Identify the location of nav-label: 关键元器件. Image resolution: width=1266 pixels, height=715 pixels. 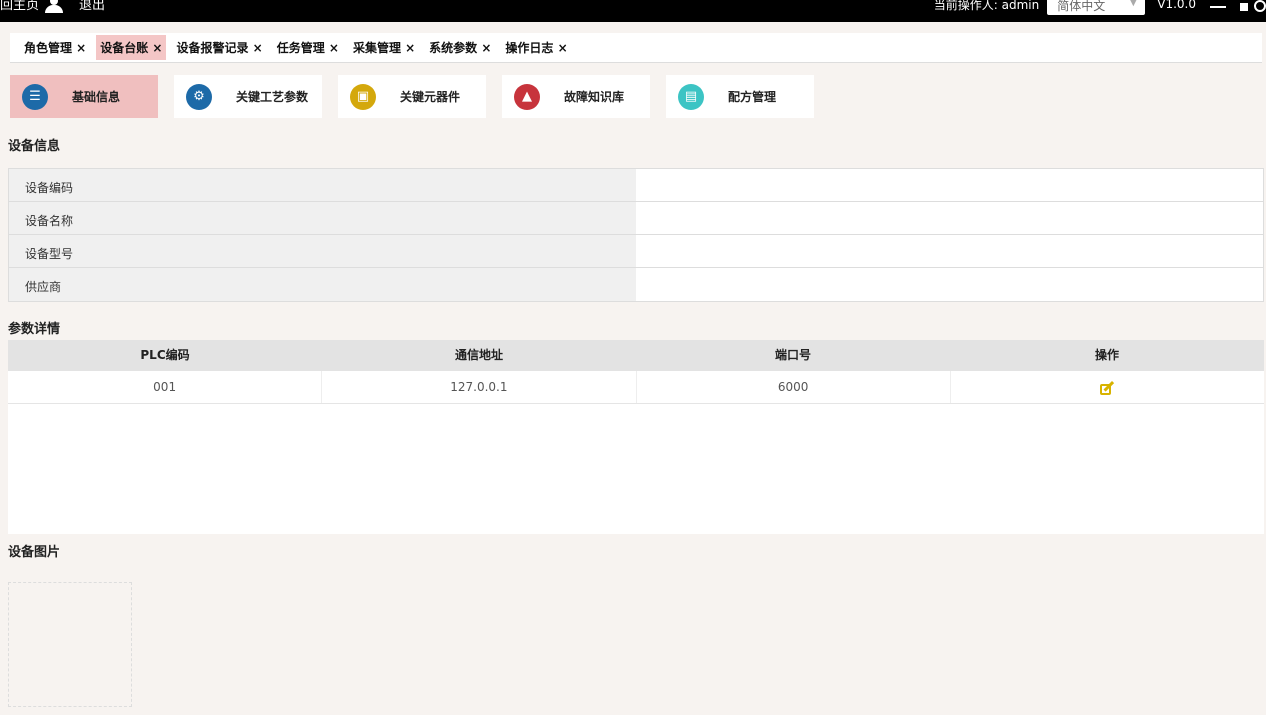
(430, 97).